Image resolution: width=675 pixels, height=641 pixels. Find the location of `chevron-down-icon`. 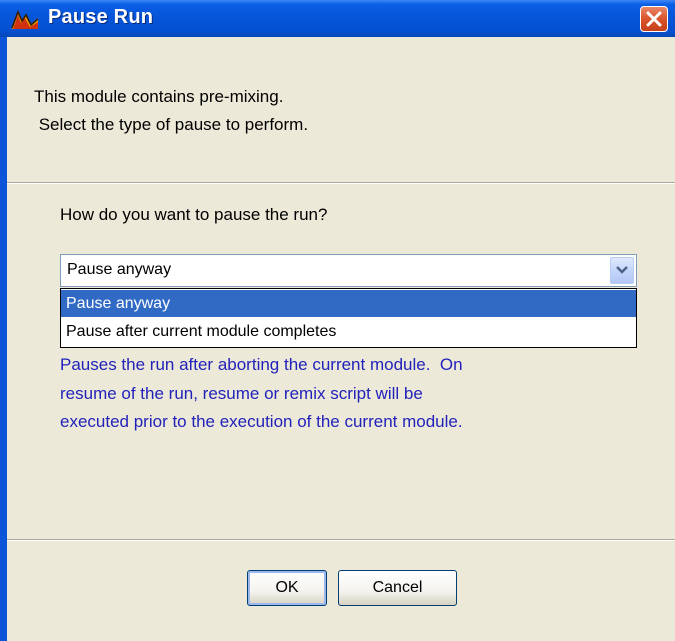

chevron-down-icon is located at coordinates (622, 270).